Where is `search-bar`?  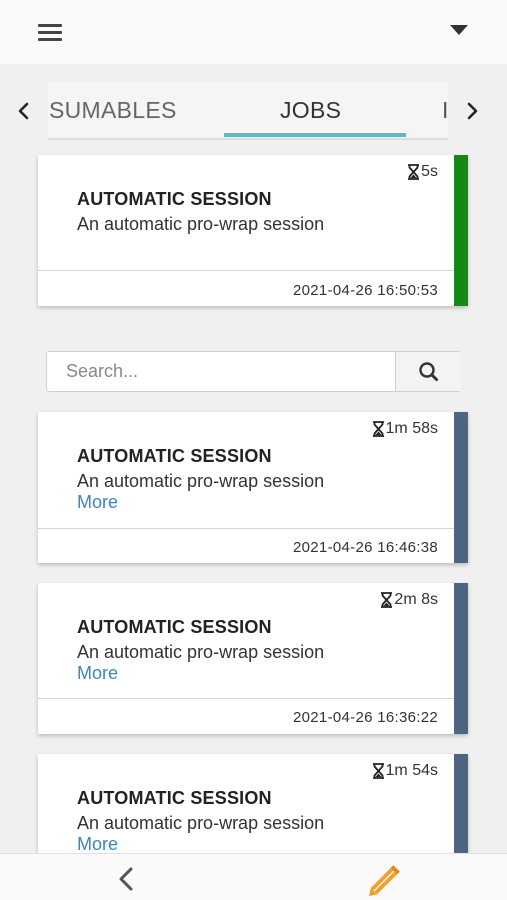
search-bar is located at coordinates (253, 371).